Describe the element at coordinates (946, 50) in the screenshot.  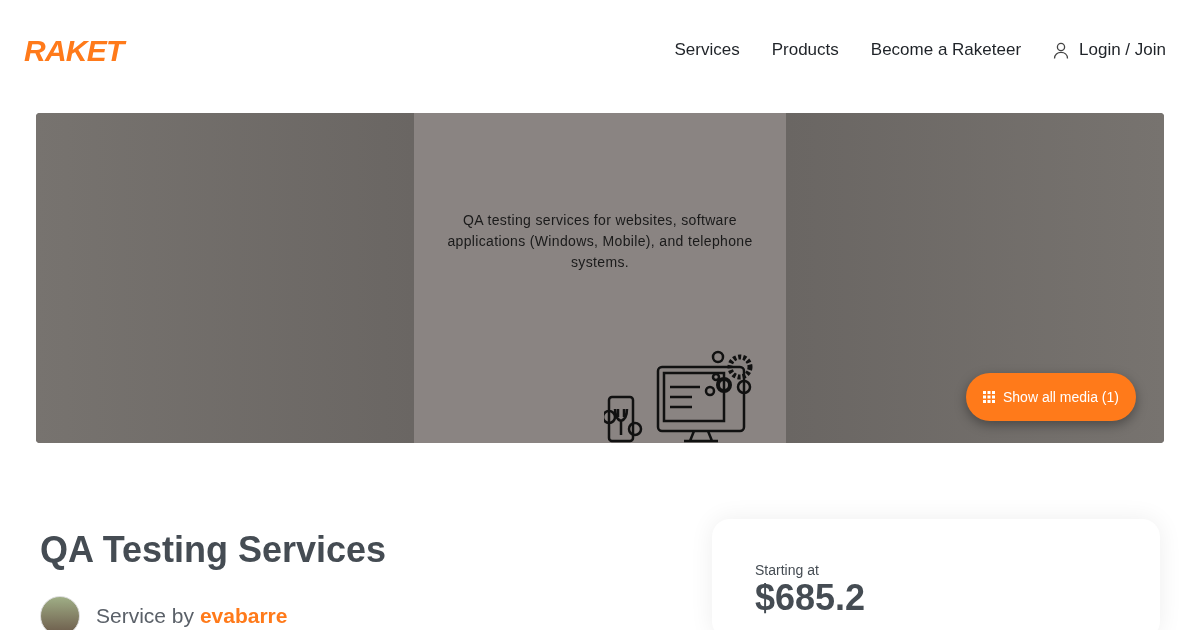
I see `nav-link: Become a Raketeer` at that location.